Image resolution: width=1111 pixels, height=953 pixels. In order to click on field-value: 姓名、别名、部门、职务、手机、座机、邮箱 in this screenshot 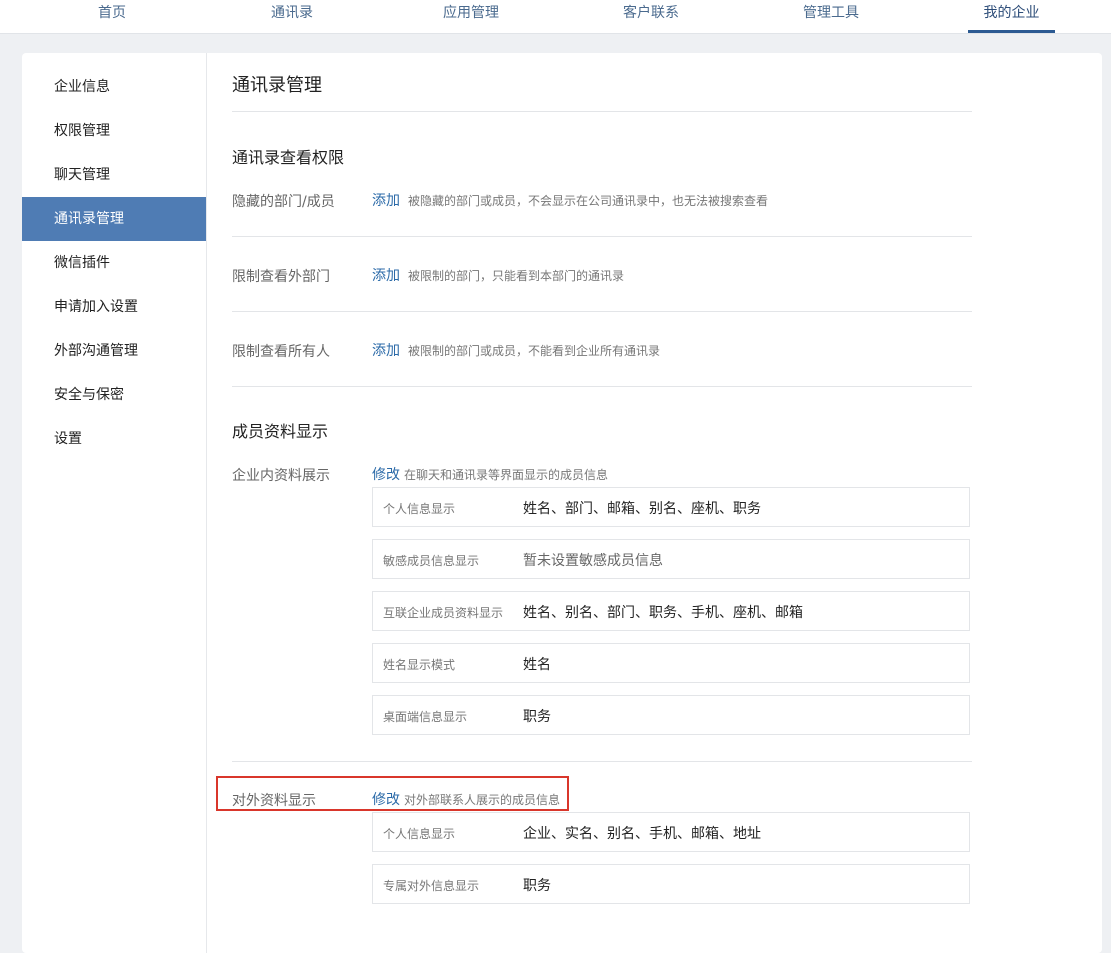, I will do `click(663, 613)`.